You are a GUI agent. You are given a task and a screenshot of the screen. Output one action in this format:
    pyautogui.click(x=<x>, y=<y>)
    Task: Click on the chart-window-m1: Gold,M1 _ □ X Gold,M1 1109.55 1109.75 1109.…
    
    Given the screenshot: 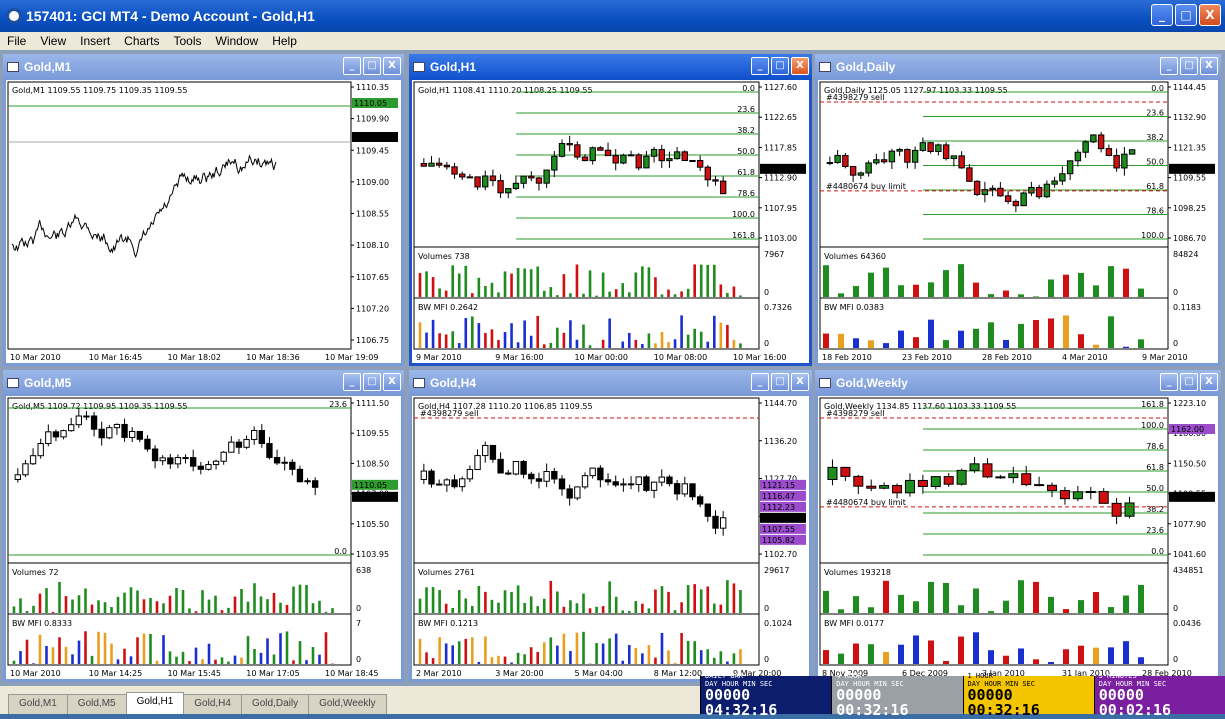 What is the action you would take?
    pyautogui.click(x=203, y=210)
    